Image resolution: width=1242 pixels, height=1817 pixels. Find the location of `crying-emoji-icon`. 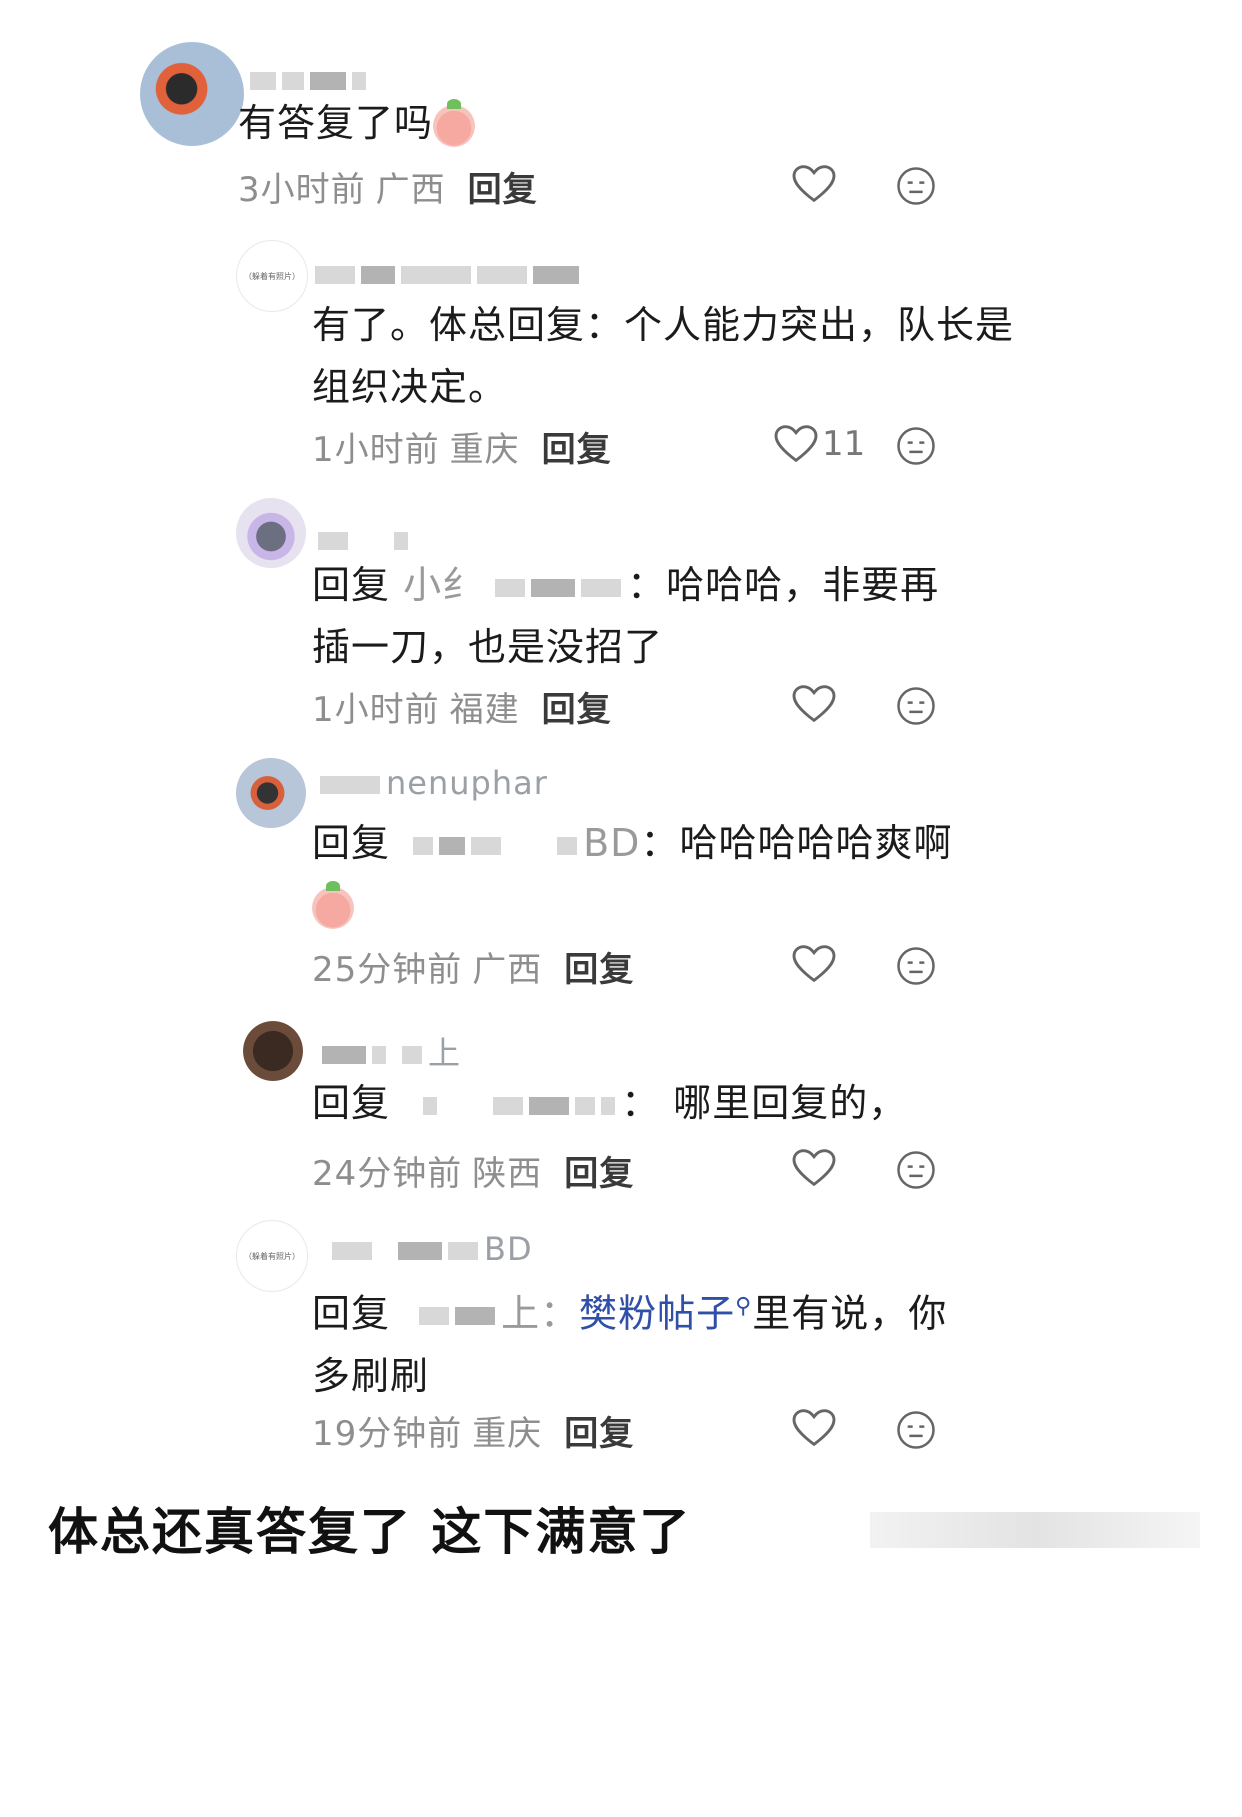

crying-emoji-icon is located at coordinates (454, 122).